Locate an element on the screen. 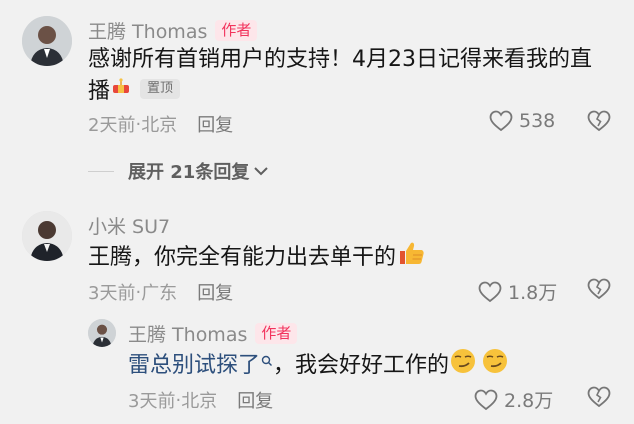  timestamp: 2天前 is located at coordinates (112, 125).